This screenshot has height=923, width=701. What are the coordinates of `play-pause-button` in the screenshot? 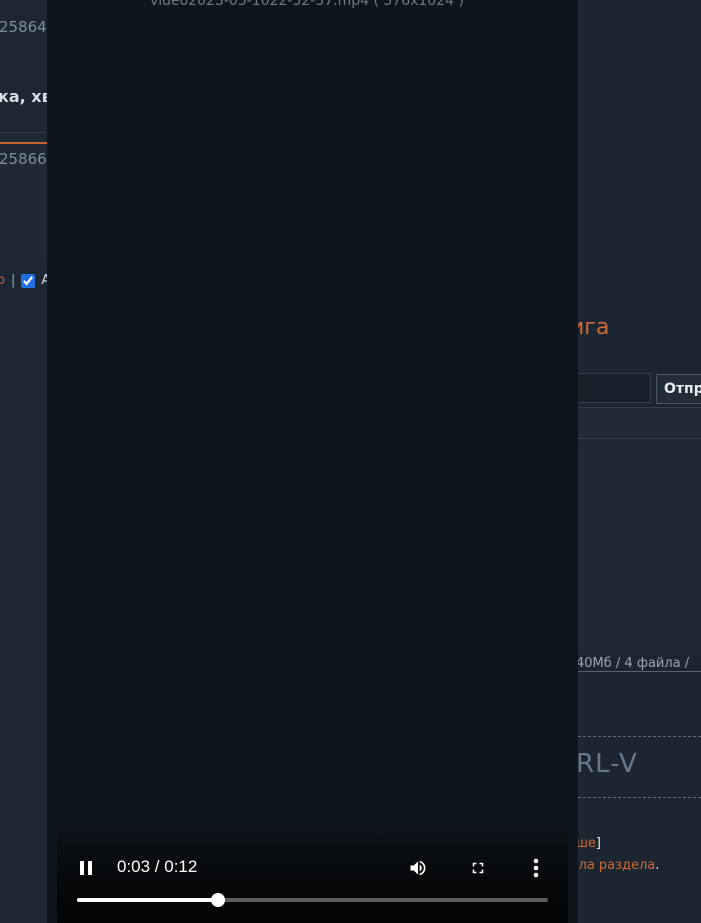 It's located at (86, 868).